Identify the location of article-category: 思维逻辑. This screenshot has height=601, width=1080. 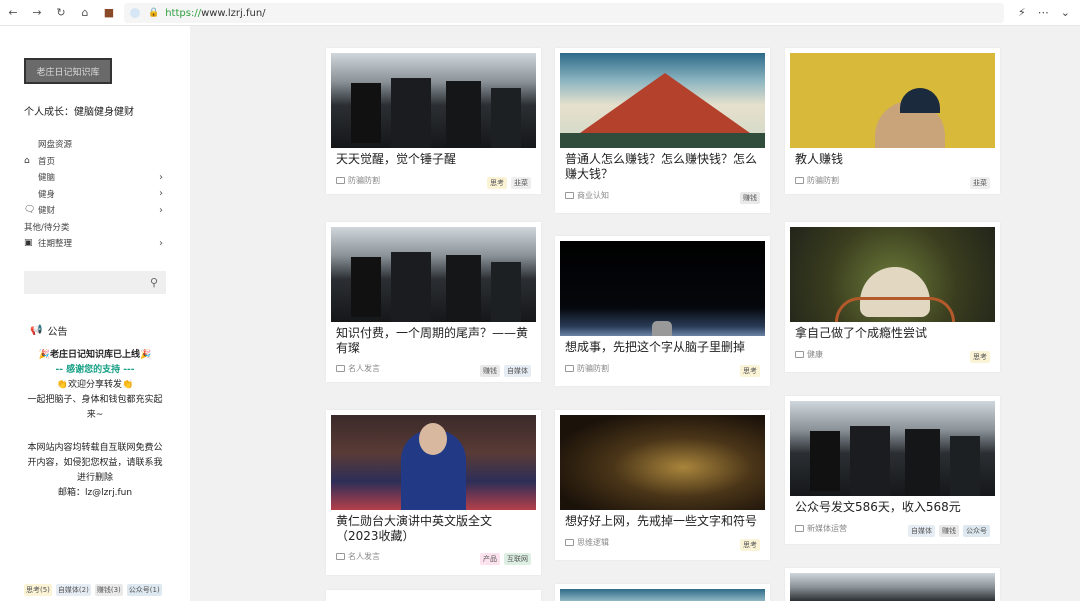
(587, 542).